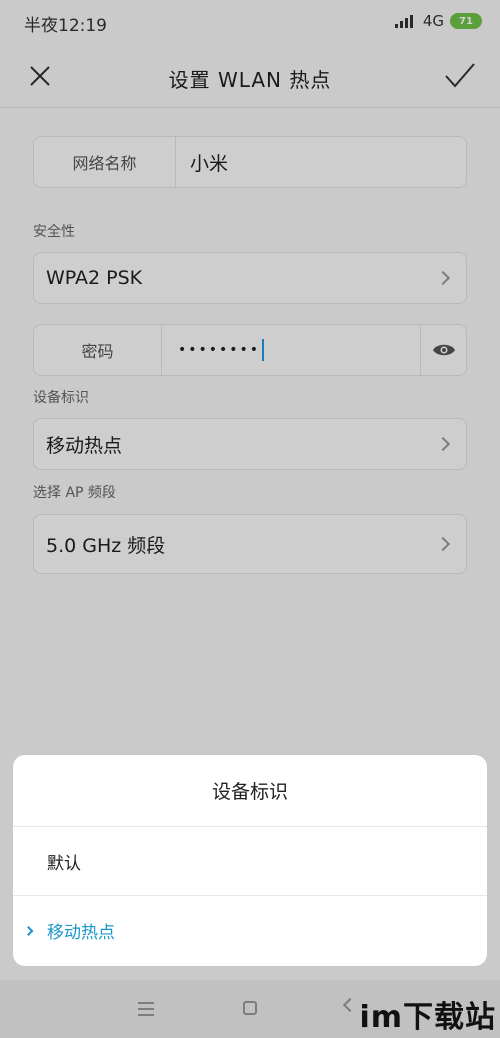 This screenshot has height=1038, width=500. What do you see at coordinates (250, 791) in the screenshot?
I see `dialog-title: 设备标识` at bounding box center [250, 791].